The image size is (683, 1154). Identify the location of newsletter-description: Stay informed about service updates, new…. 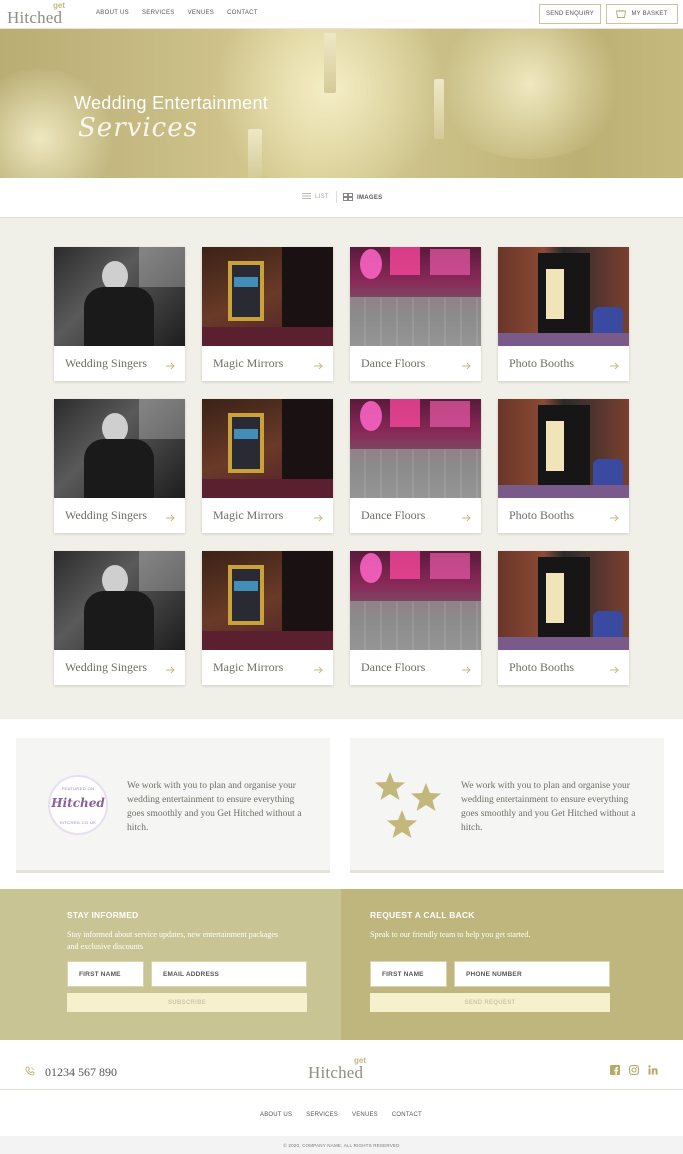
(173, 940).